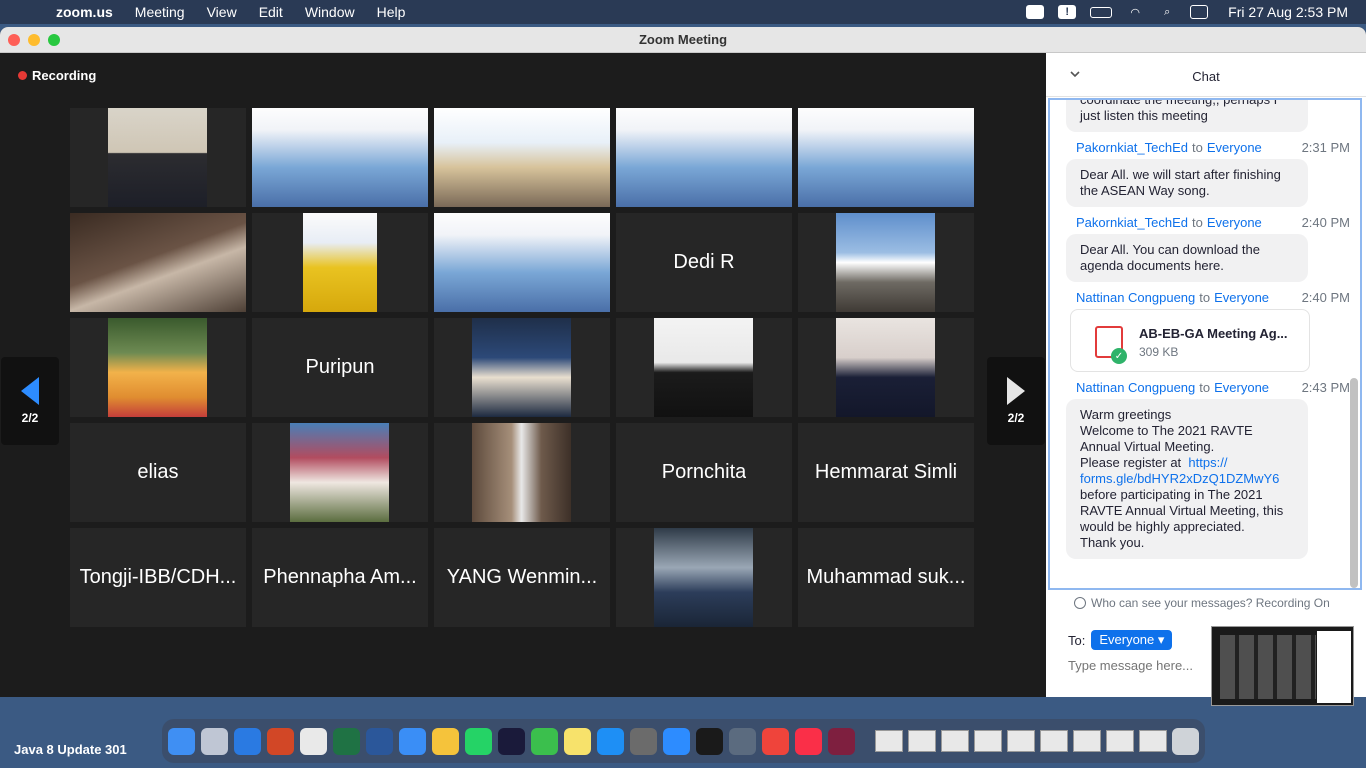  Describe the element at coordinates (412, 741) in the screenshot. I see `mail-icon` at that location.